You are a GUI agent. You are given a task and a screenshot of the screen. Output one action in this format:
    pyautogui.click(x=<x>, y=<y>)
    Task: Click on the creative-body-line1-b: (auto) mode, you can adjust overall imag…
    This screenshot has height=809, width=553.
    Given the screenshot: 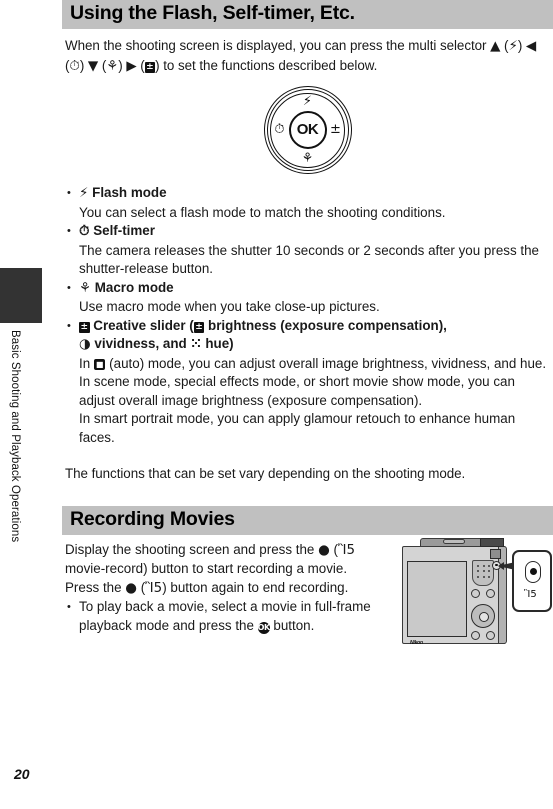 What is the action you would take?
    pyautogui.click(x=326, y=363)
    